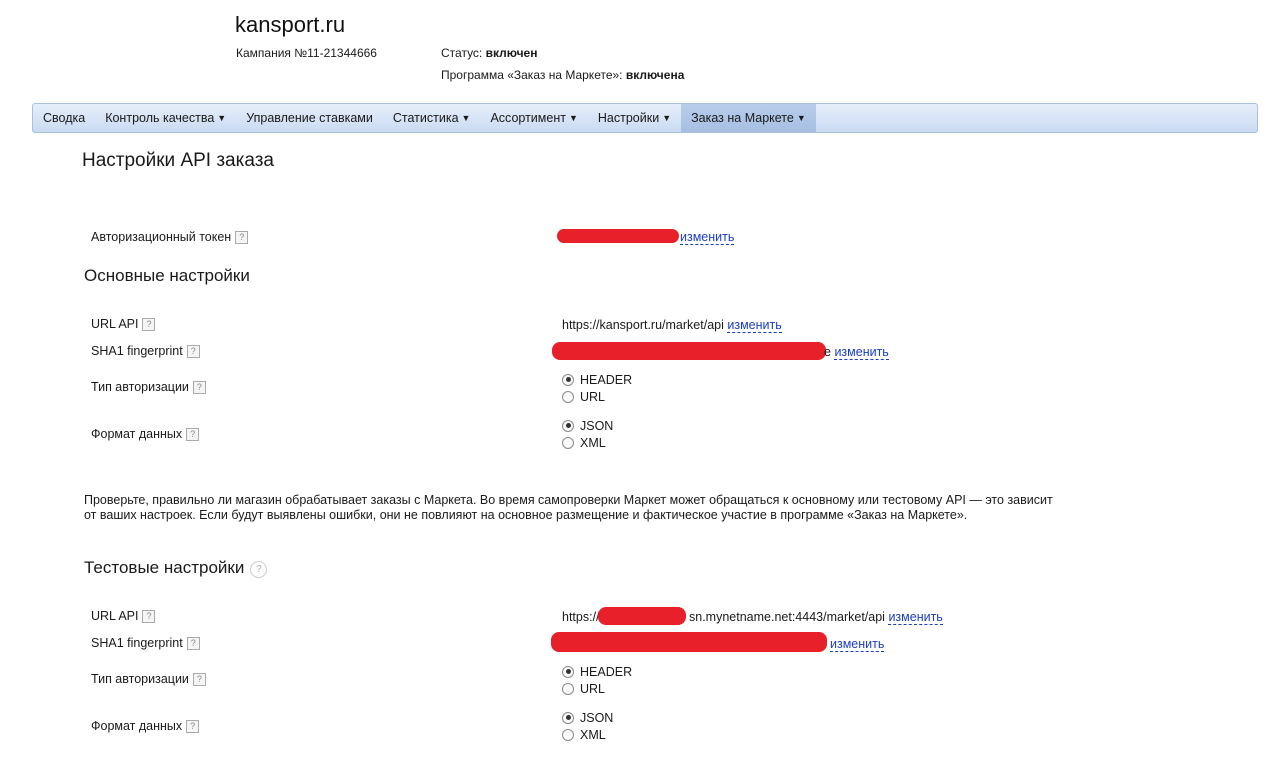 This screenshot has height=777, width=1287. I want to click on status-value: включен, so click(511, 53).